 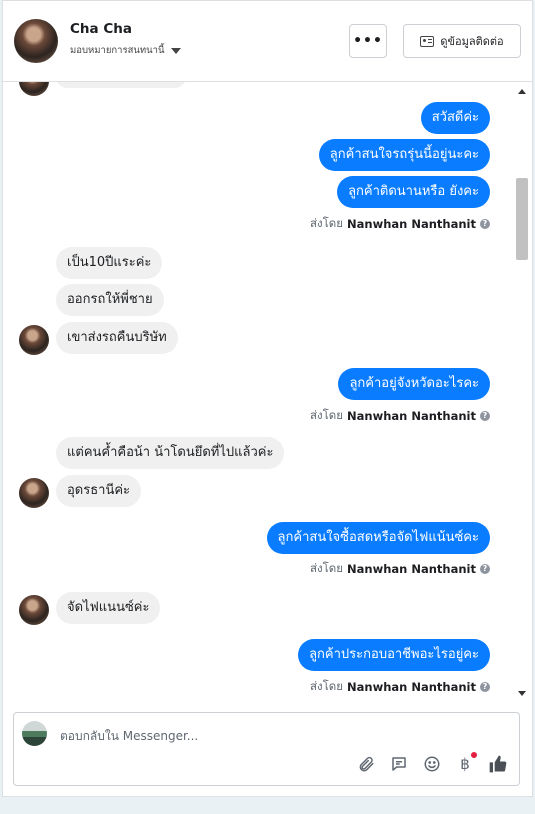 What do you see at coordinates (522, 693) in the screenshot?
I see `scroll-down-arrow-icon` at bounding box center [522, 693].